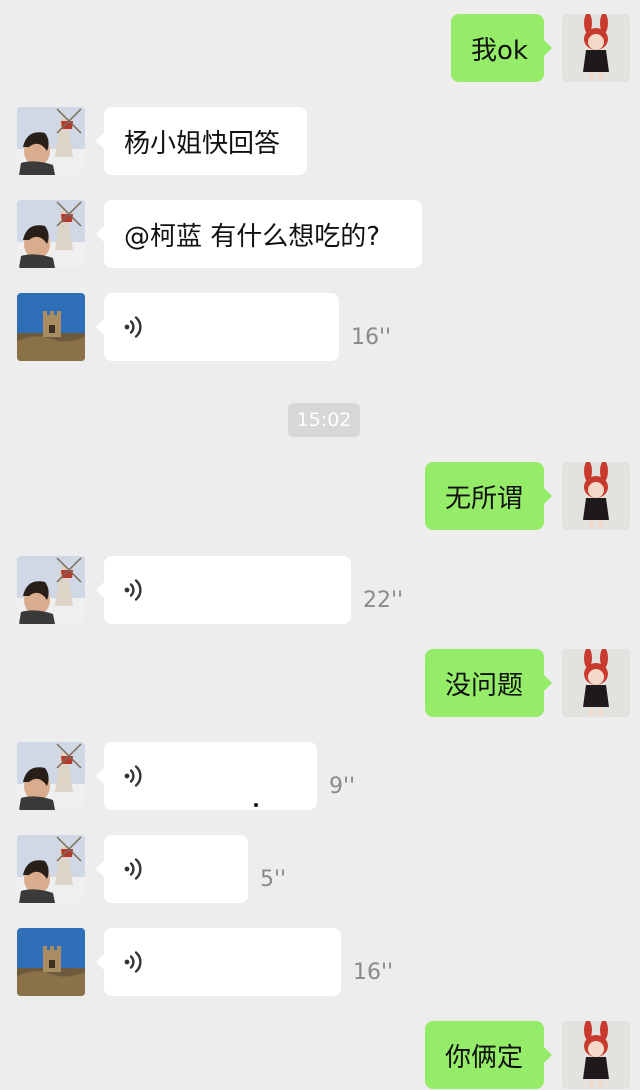 This screenshot has width=640, height=1090. Describe the element at coordinates (383, 600) in the screenshot. I see `voice-duration: 22''` at that location.